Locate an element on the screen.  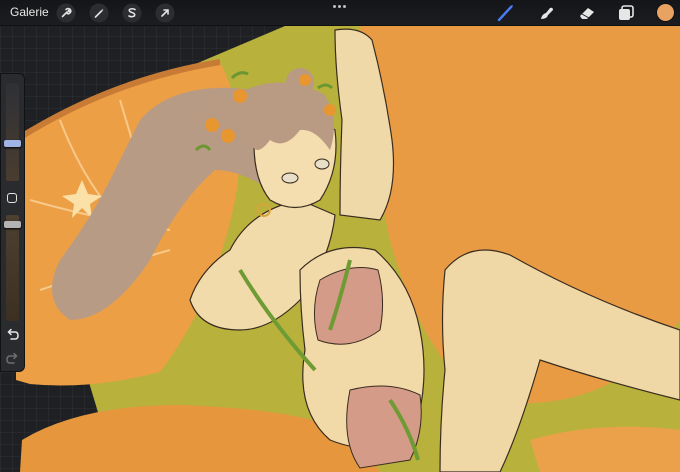
brush-size-handle is located at coordinates (12, 143).